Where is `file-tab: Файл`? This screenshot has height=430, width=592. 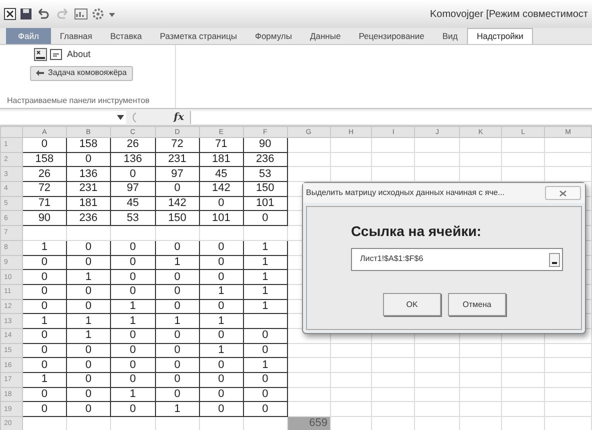
file-tab: Файл is located at coordinates (28, 36).